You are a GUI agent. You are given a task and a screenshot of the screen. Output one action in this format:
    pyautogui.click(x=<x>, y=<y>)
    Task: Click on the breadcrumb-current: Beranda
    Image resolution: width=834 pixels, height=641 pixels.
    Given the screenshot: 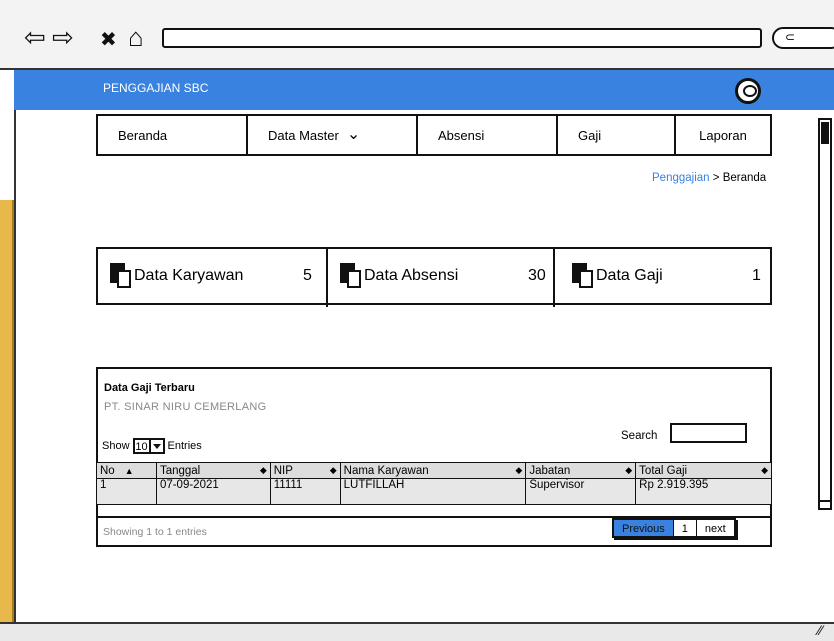 What is the action you would take?
    pyautogui.click(x=744, y=178)
    